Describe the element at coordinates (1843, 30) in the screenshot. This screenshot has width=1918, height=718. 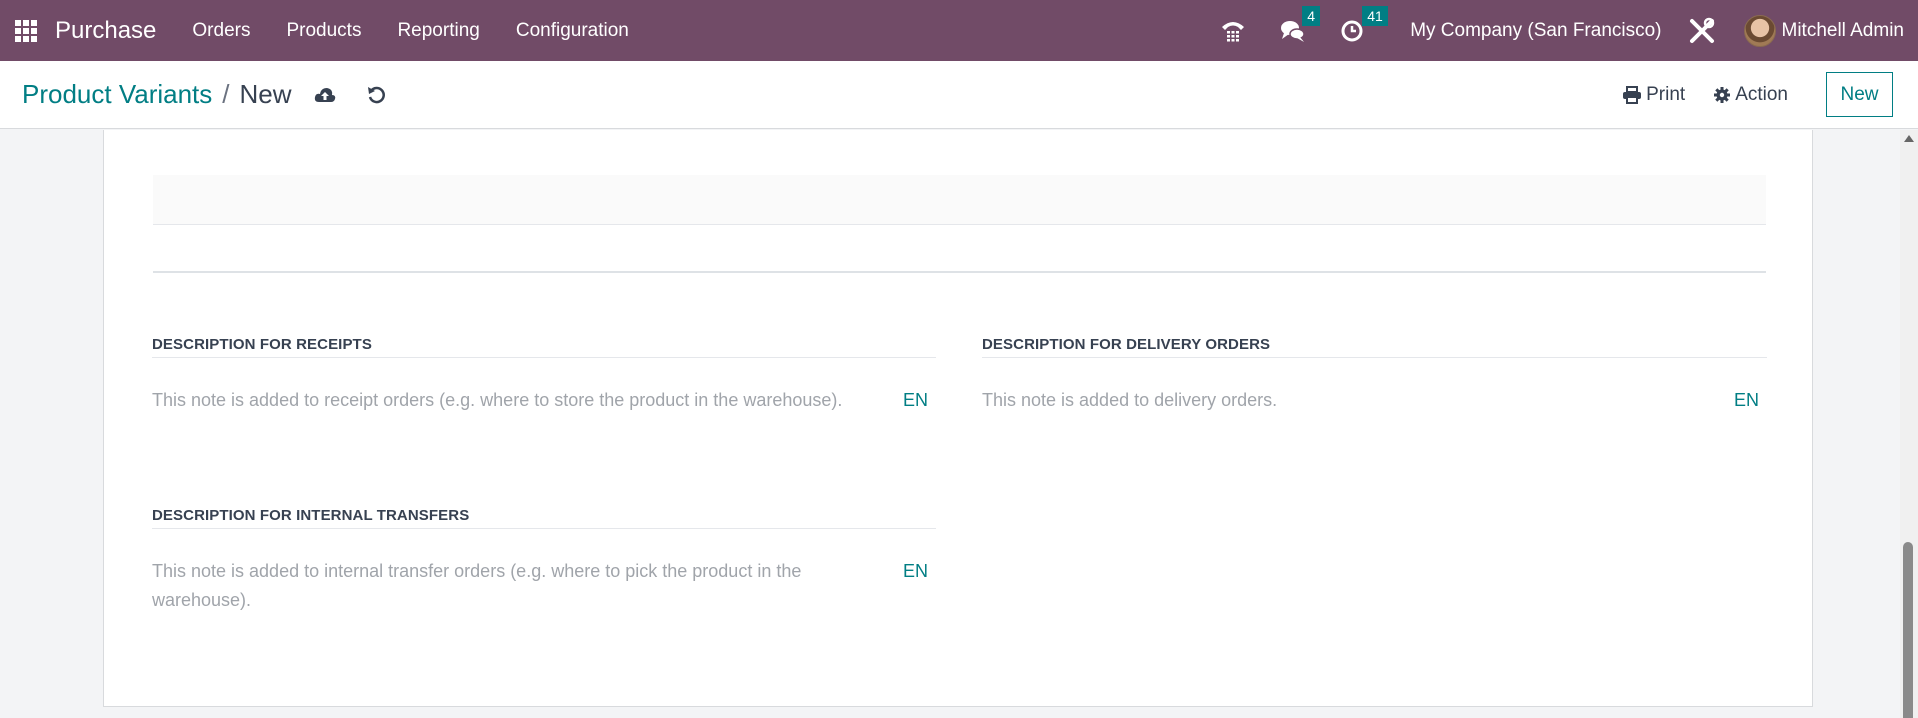
I see `user-name: Mitchell Admin` at that location.